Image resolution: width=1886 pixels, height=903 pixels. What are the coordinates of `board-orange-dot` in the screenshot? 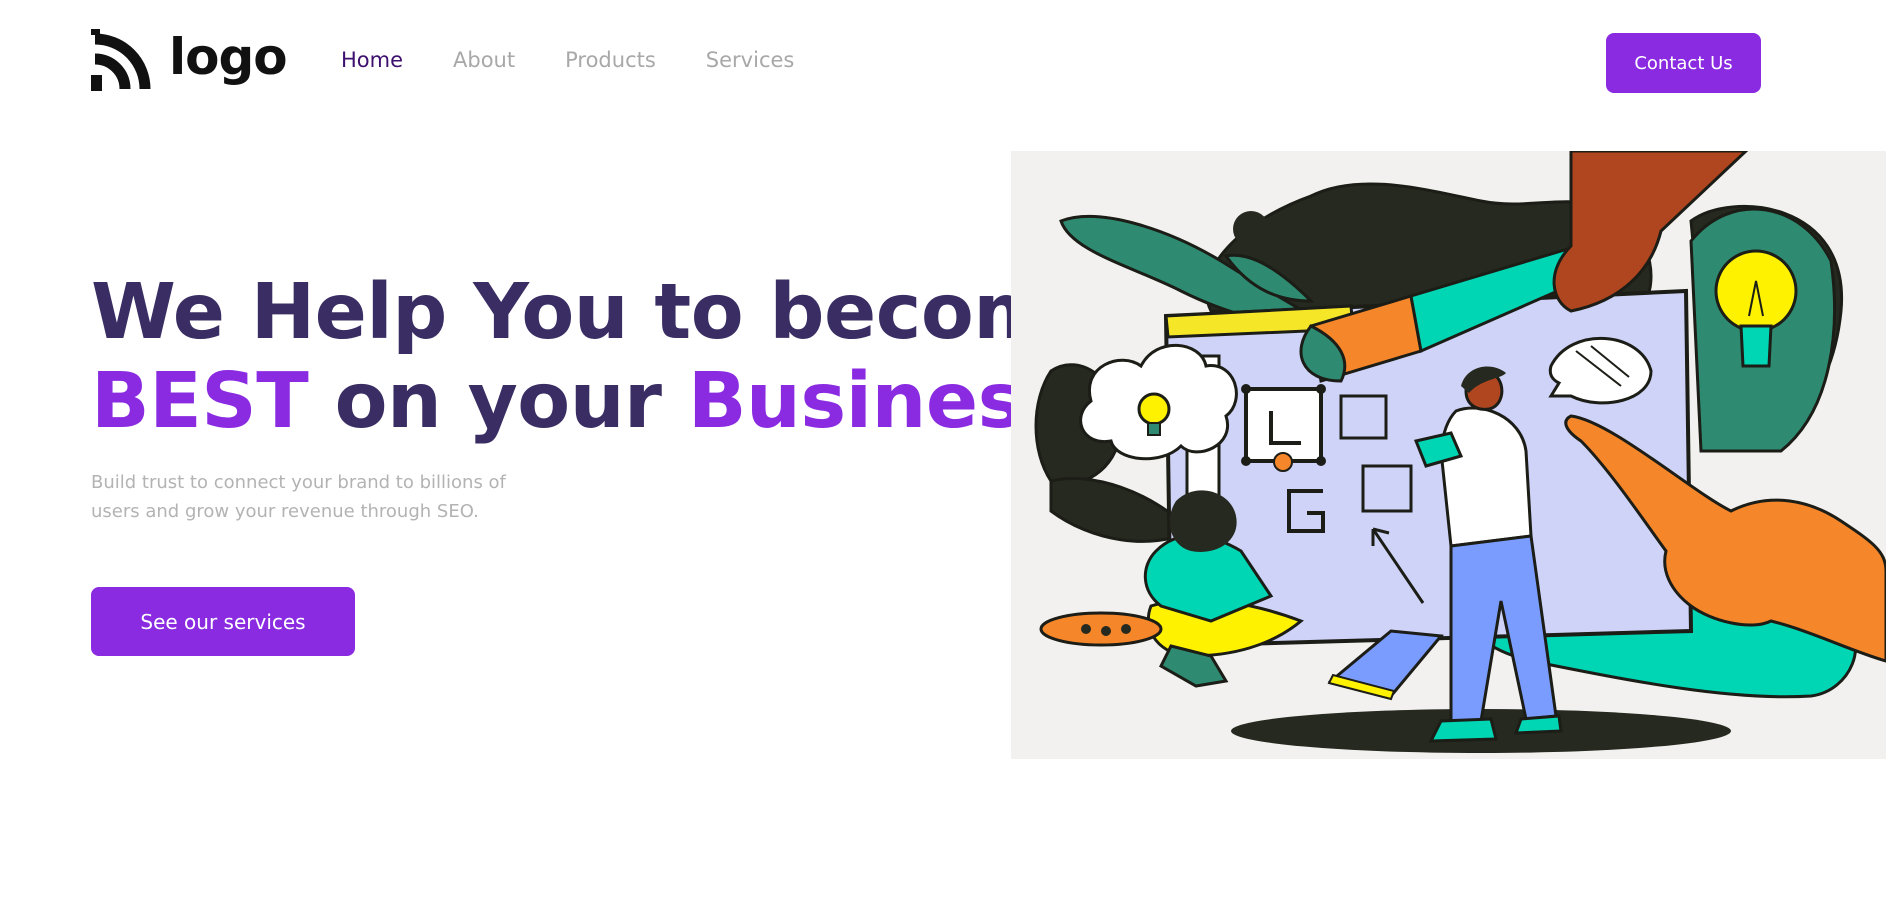 It's located at (1283, 462).